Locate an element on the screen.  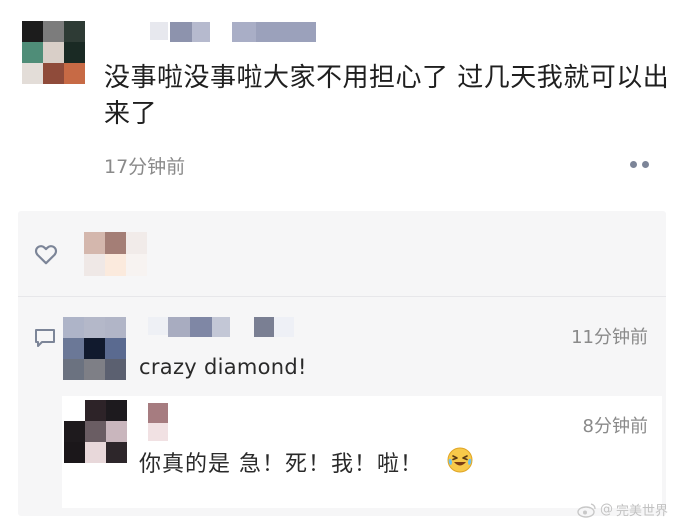
watermark-at: @ is located at coordinates (606, 509).